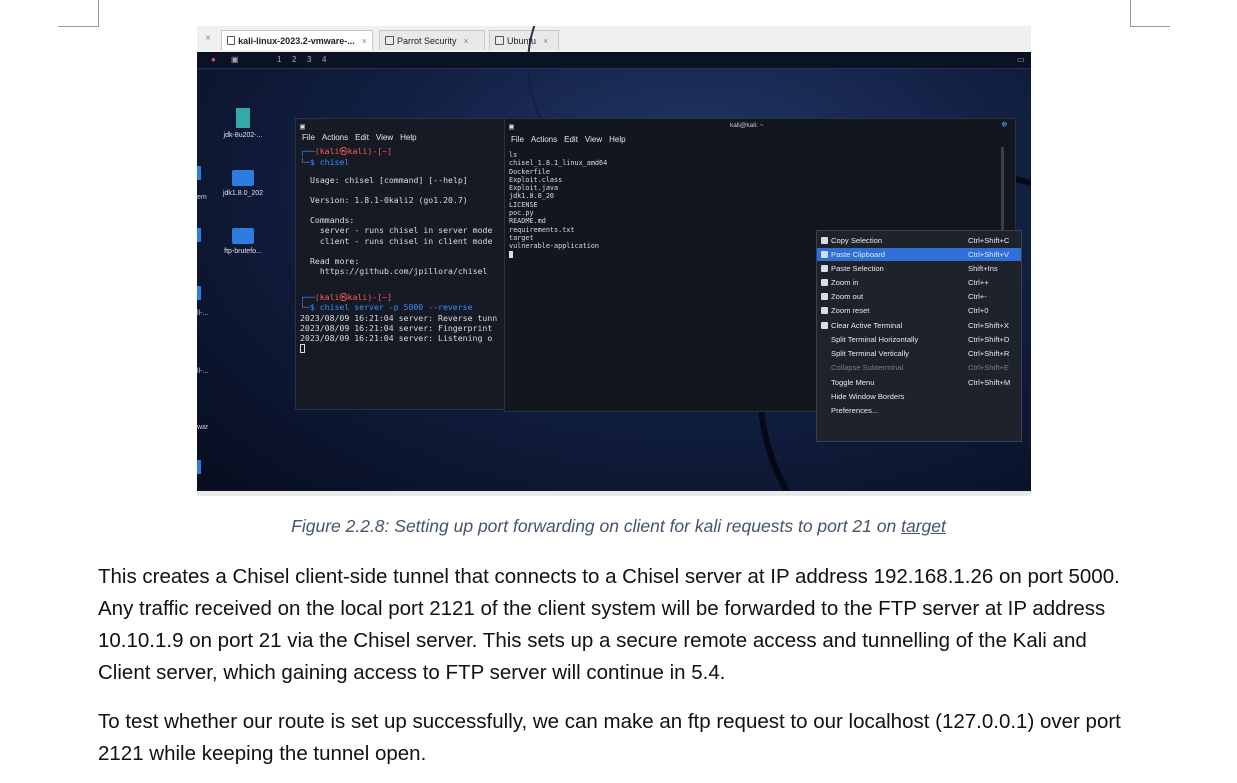 This screenshot has height=783, width=1237. Describe the element at coordinates (919, 367) in the screenshot. I see `menu-item-collapse-subterminal: Collapse Subterminal Ctrl+Shift+E` at that location.